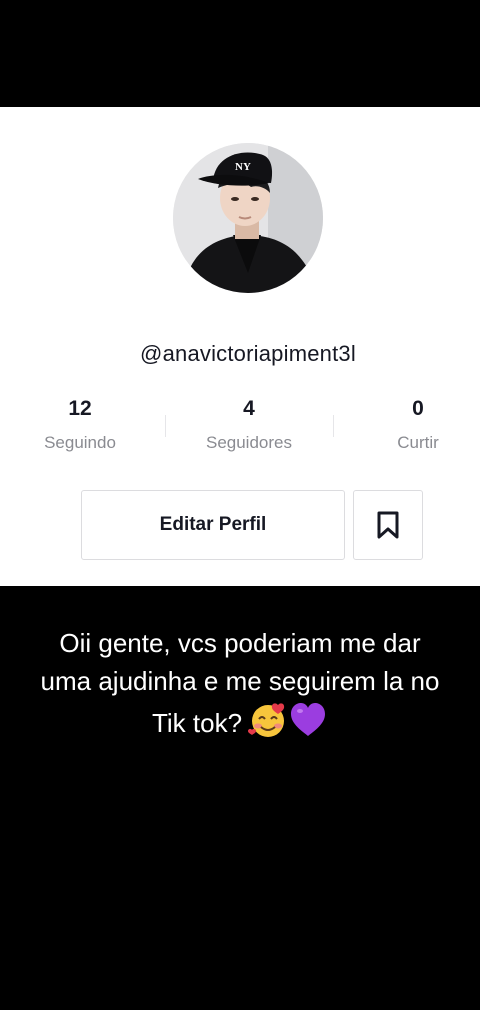 This screenshot has width=480, height=1010. I want to click on caption-line-1: Oii gente, vcs poderiam me dar, so click(240, 643).